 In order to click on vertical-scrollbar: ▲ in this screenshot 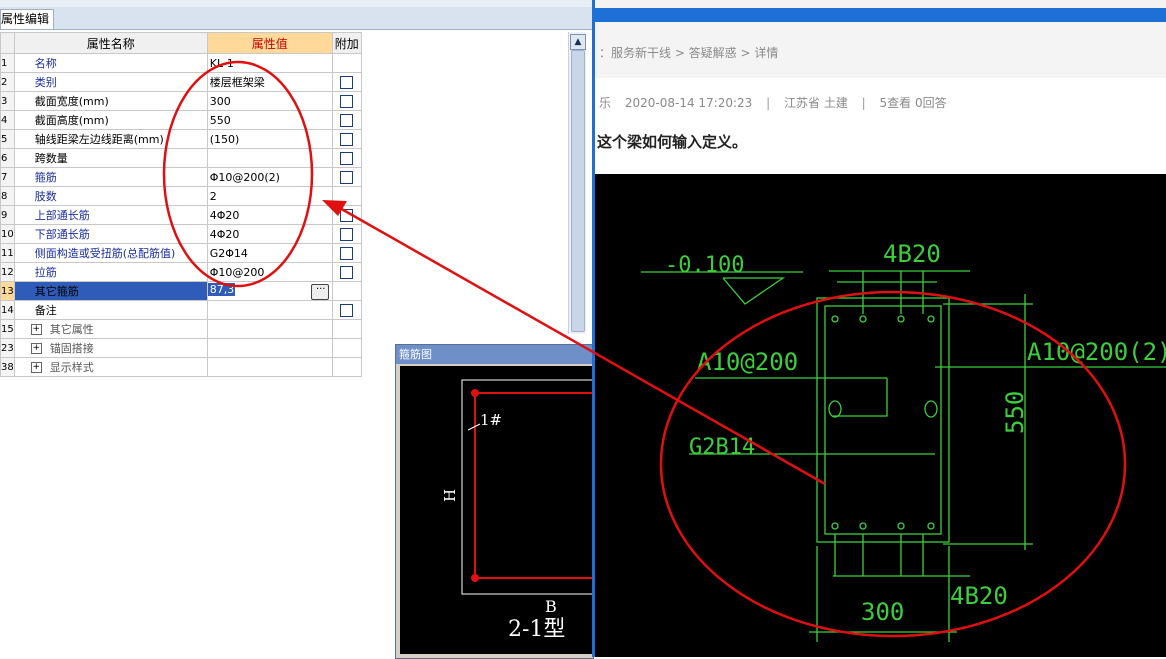, I will do `click(577, 183)`.